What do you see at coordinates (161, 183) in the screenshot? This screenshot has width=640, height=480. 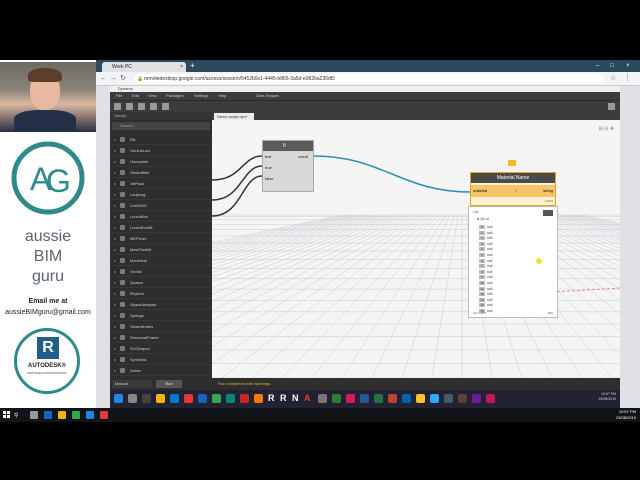 I see `library-item: ▸ JetPack` at bounding box center [161, 183].